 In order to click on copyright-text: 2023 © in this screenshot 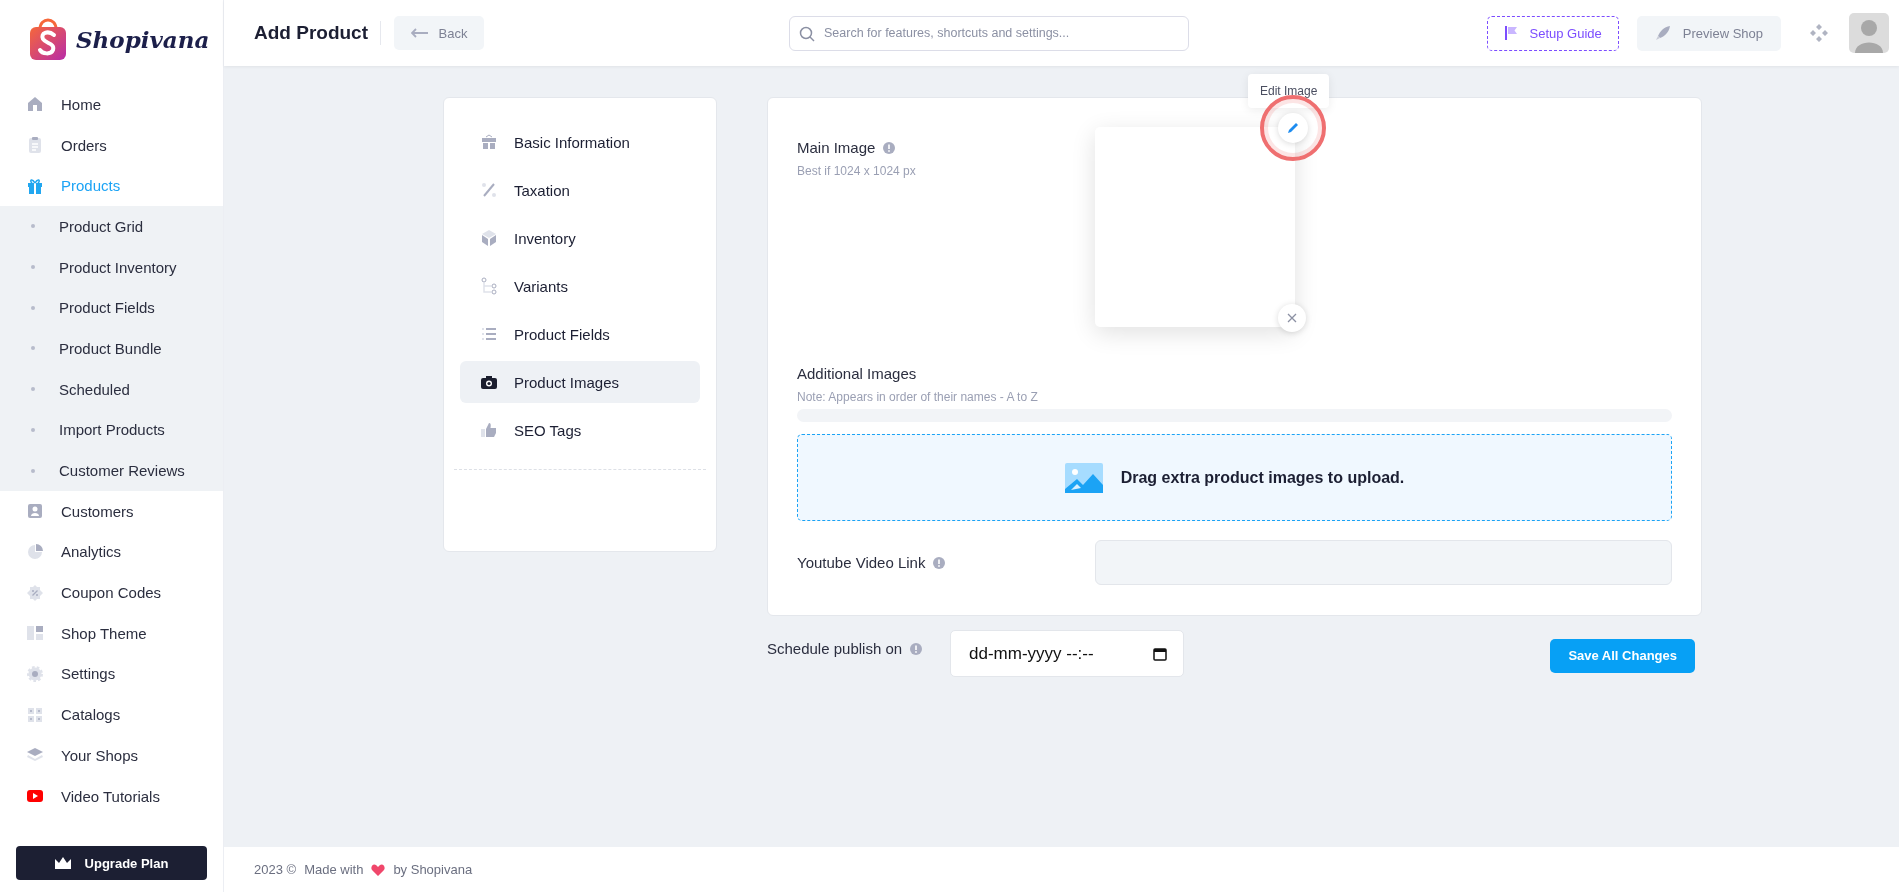, I will do `click(275, 869)`.